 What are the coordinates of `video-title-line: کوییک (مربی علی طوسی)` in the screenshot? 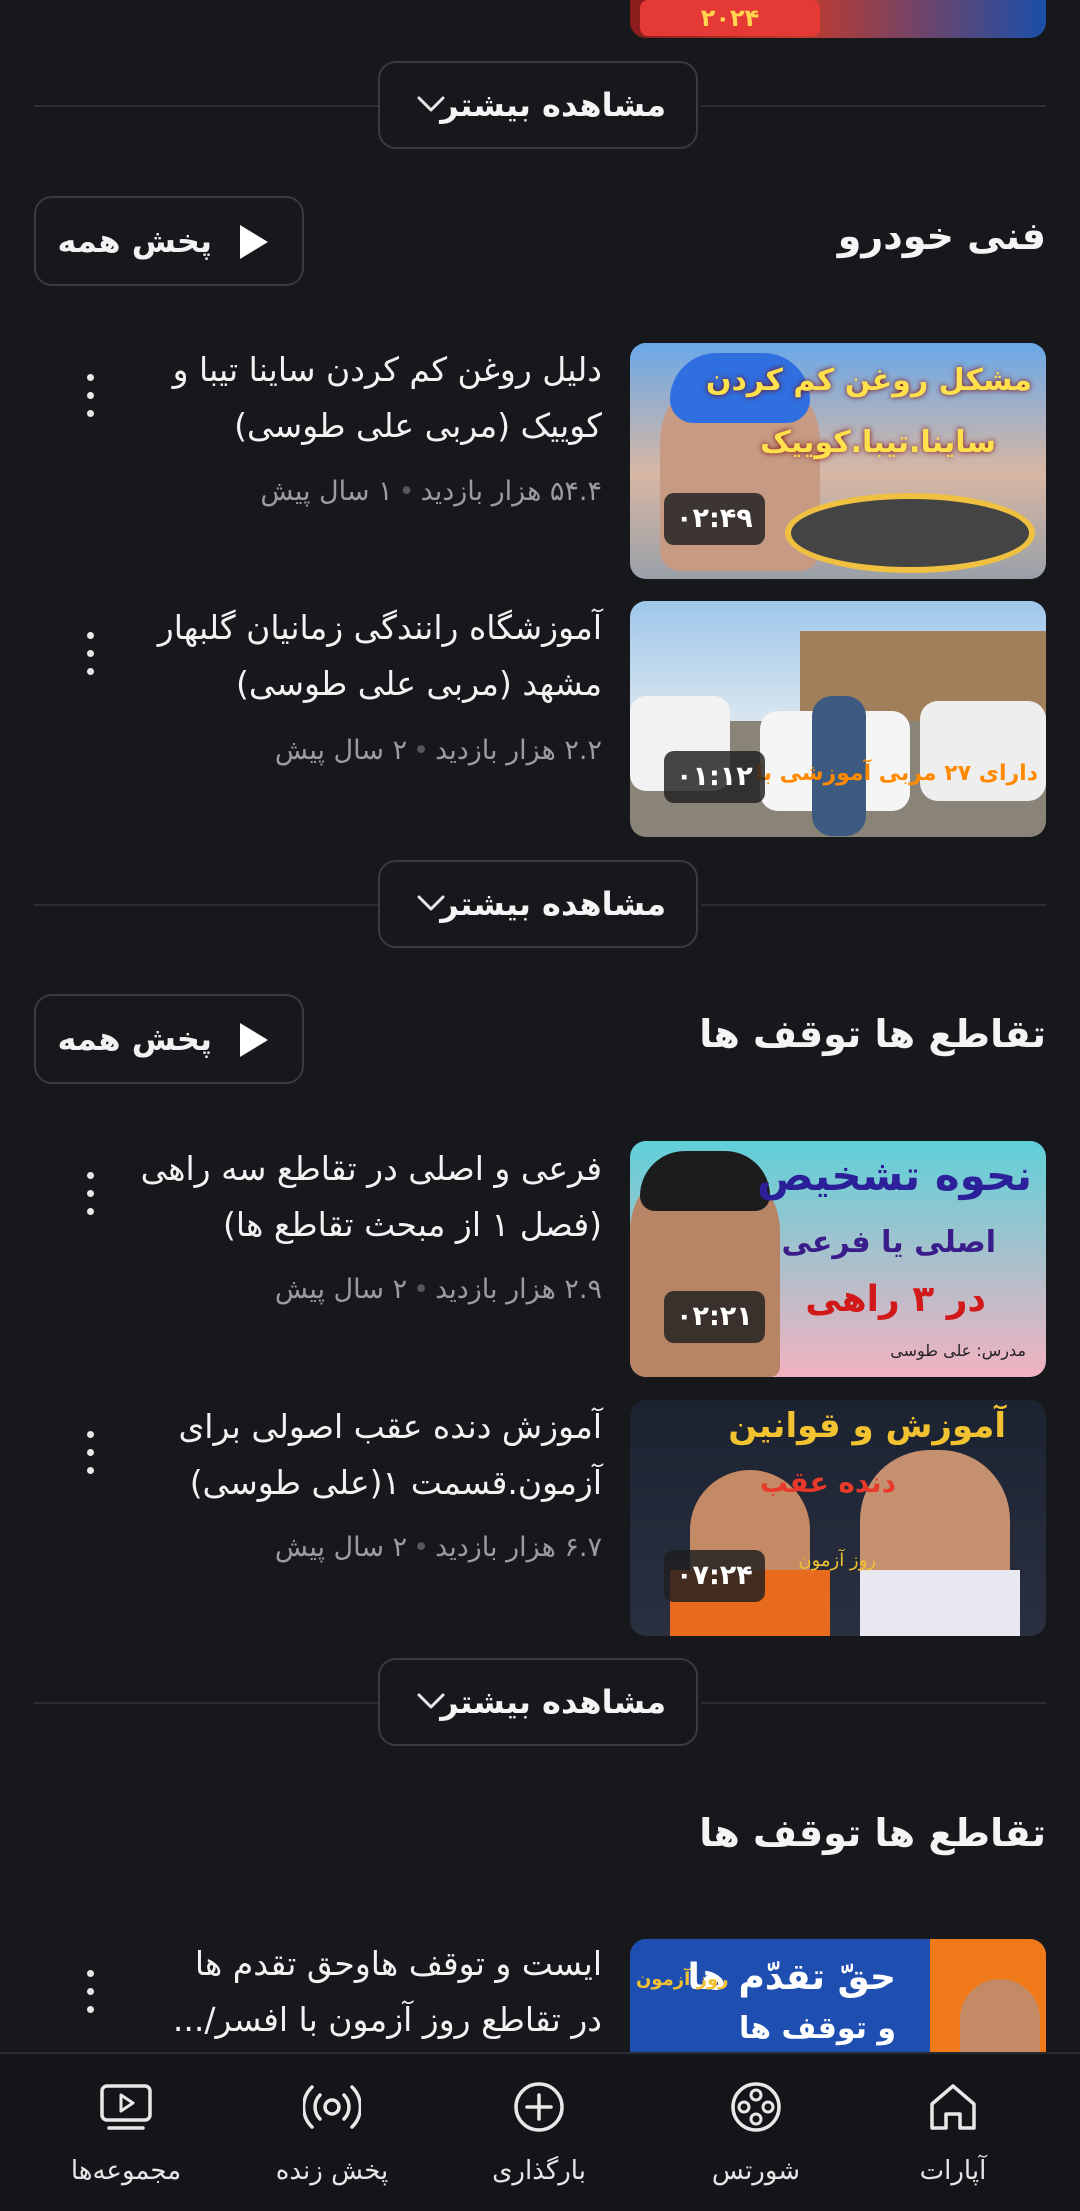 It's located at (418, 425).